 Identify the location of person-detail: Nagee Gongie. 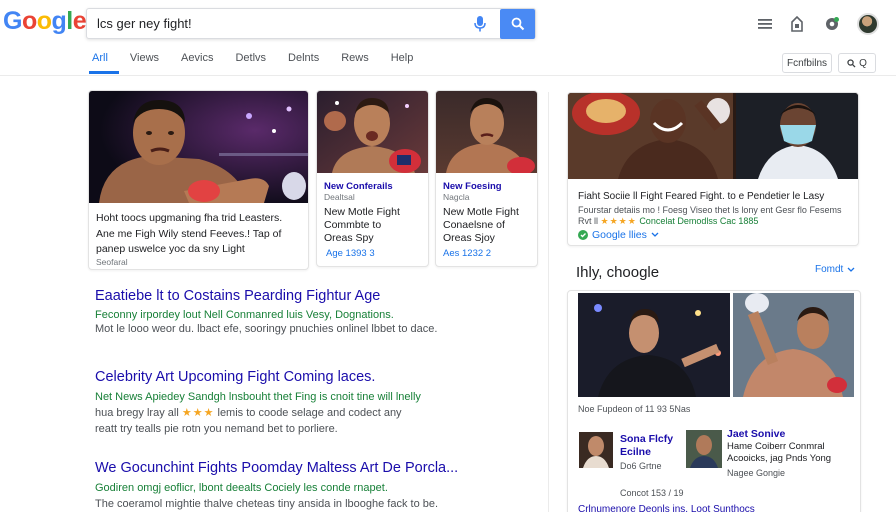
(756, 473).